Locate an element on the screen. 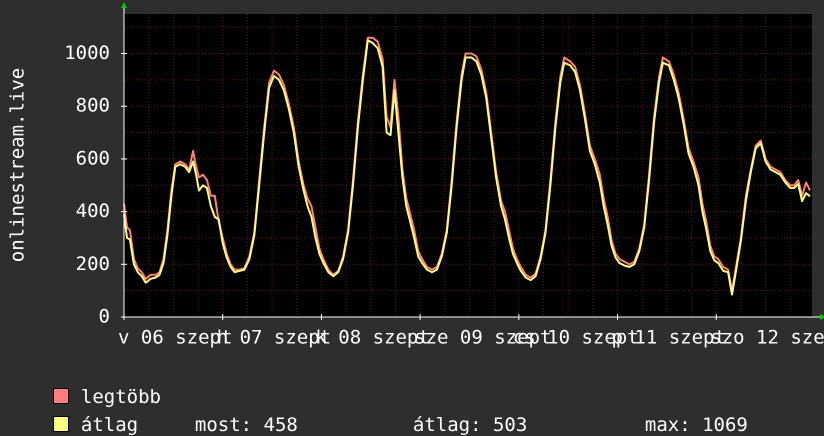 The height and width of the screenshot is (436, 824). x-tick-label: v 06 szept is located at coordinates (175, 338).